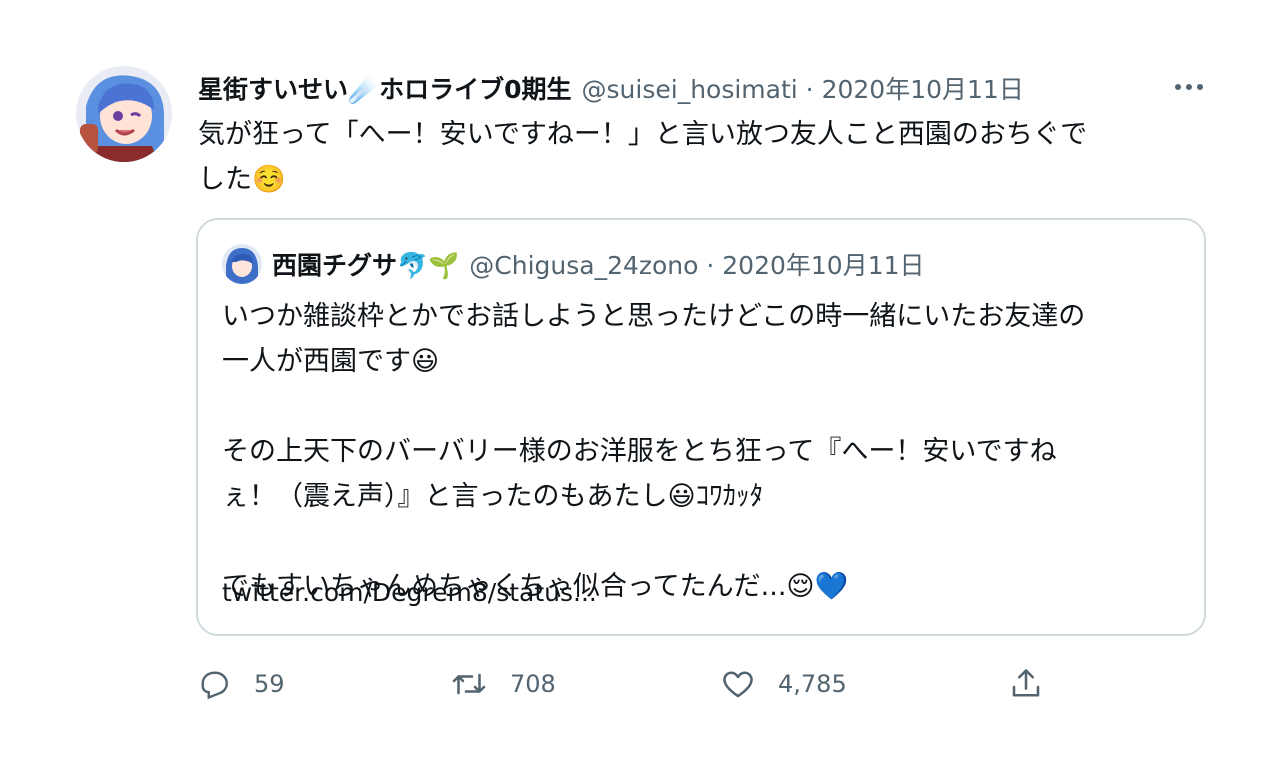 Image resolution: width=1283 pixels, height=771 pixels. I want to click on reply-button: 59, so click(240, 684).